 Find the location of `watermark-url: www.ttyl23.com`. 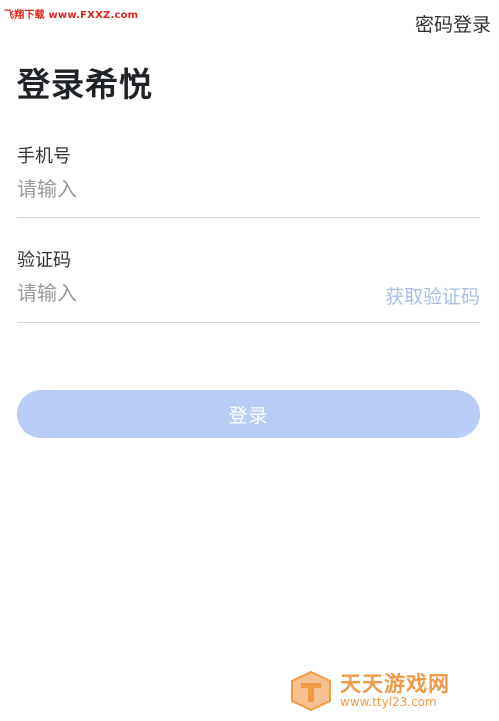

watermark-url: www.ttyl23.com is located at coordinates (388, 701).